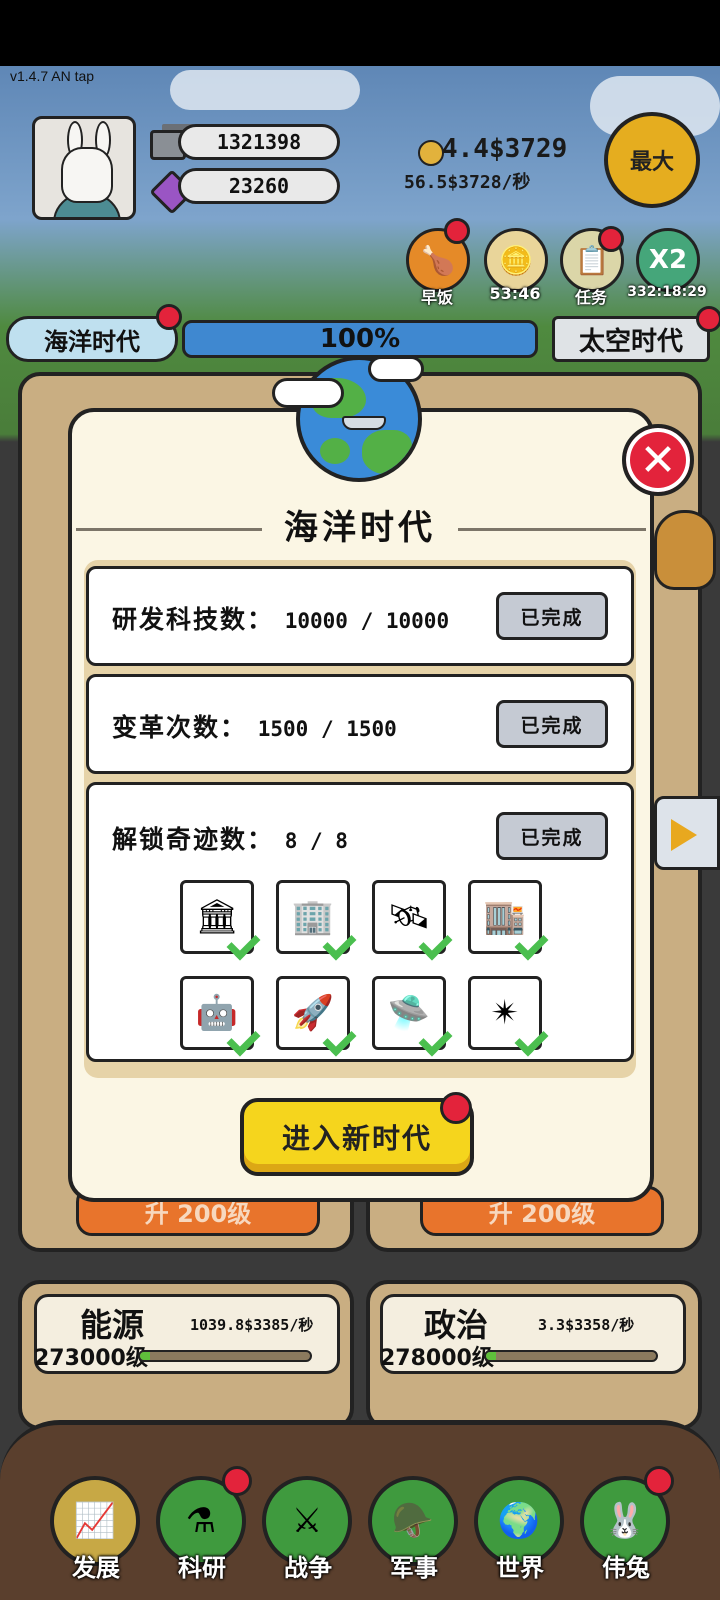 The height and width of the screenshot is (1600, 720). Describe the element at coordinates (265, 90) in the screenshot. I see `cloud` at that location.